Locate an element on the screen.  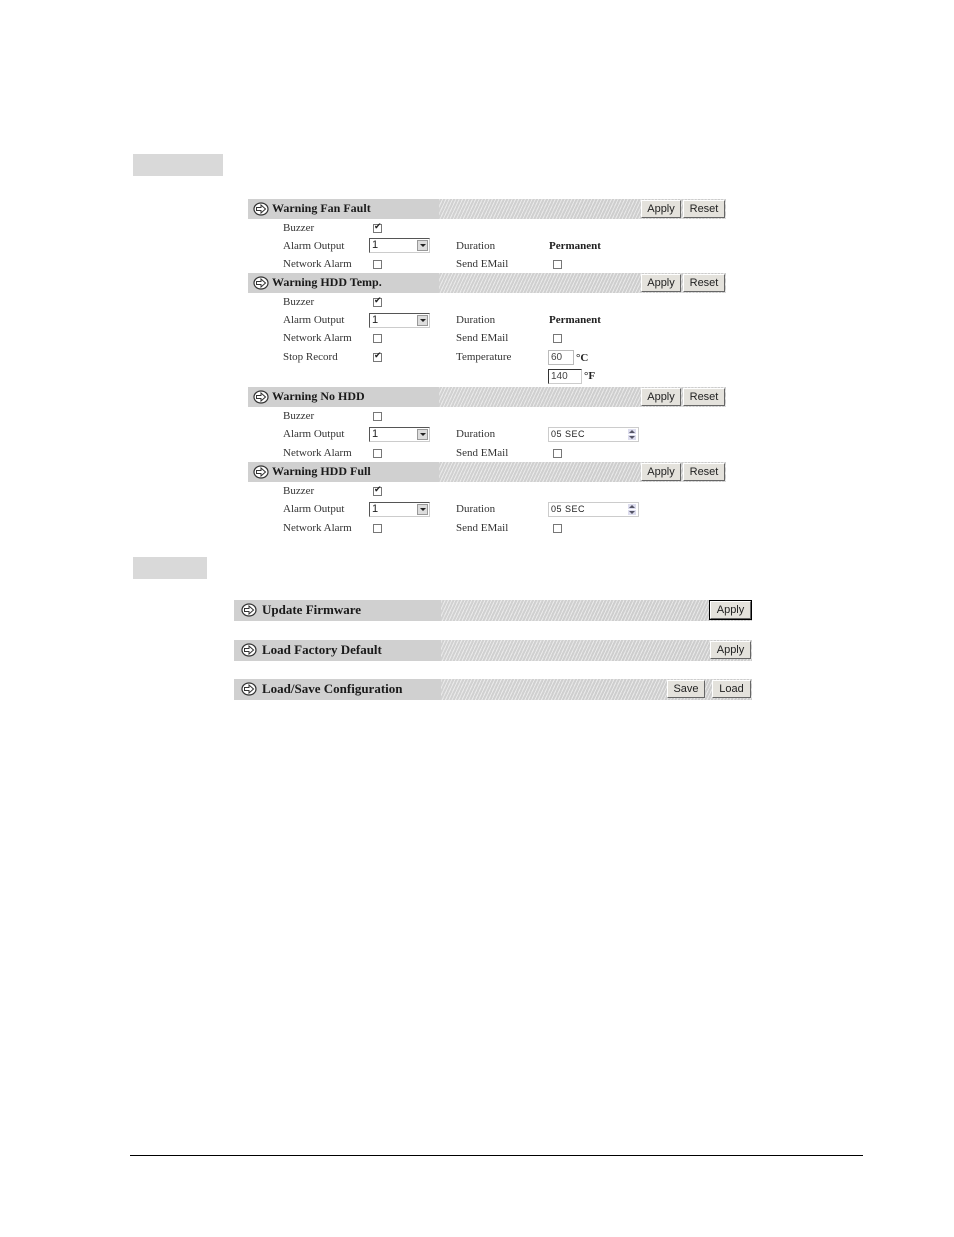
load-button: Load is located at coordinates (731, 689).